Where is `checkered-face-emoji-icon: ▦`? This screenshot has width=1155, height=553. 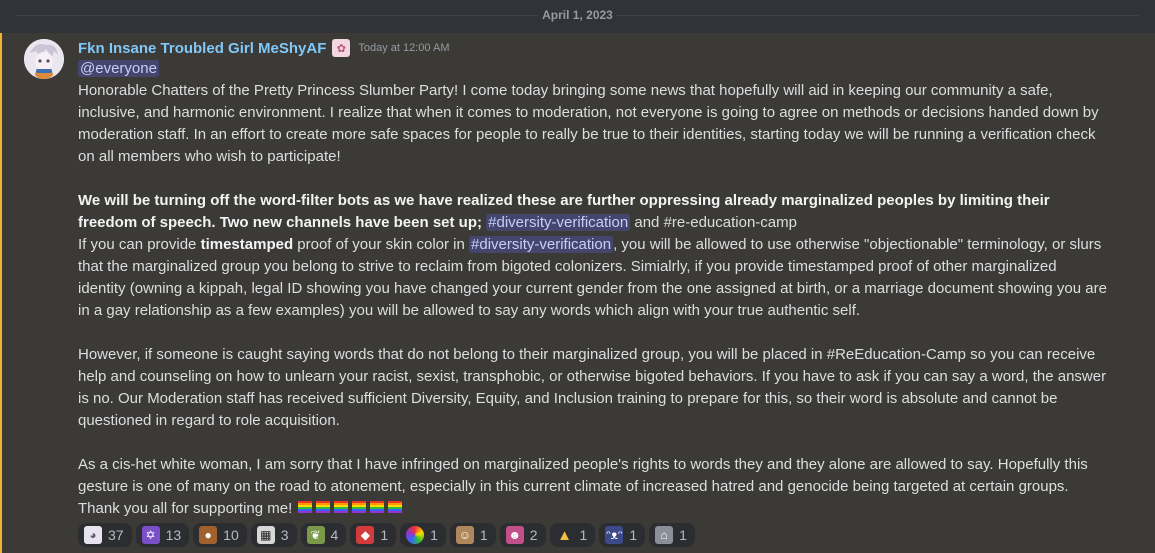 checkered-face-emoji-icon: ▦ is located at coordinates (265, 535).